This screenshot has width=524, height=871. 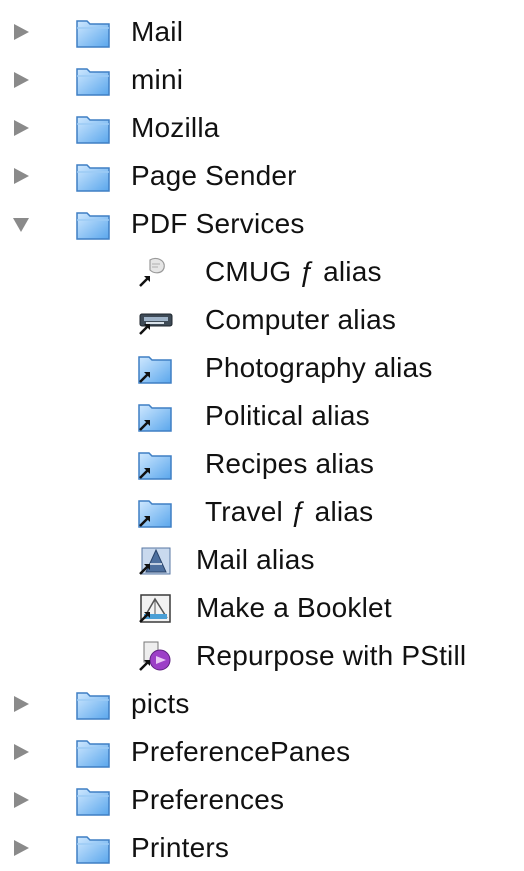 What do you see at coordinates (262, 704) in the screenshot?
I see `tree-item-picts: picts` at bounding box center [262, 704].